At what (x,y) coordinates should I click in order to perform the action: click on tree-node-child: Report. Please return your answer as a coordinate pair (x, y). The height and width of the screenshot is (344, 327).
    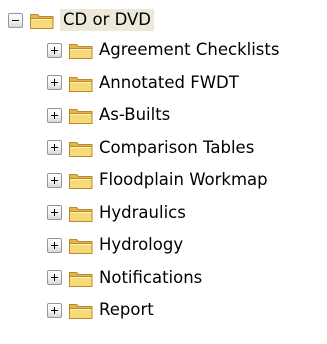
    Looking at the image, I should click on (100, 310).